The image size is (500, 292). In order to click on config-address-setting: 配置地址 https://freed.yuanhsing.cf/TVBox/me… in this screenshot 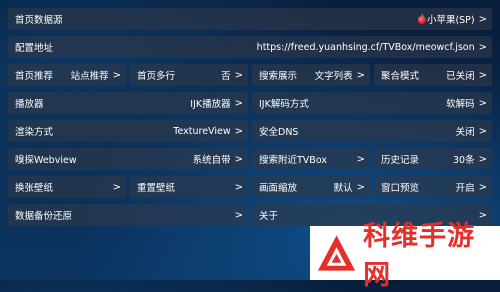, I will do `click(250, 47)`.